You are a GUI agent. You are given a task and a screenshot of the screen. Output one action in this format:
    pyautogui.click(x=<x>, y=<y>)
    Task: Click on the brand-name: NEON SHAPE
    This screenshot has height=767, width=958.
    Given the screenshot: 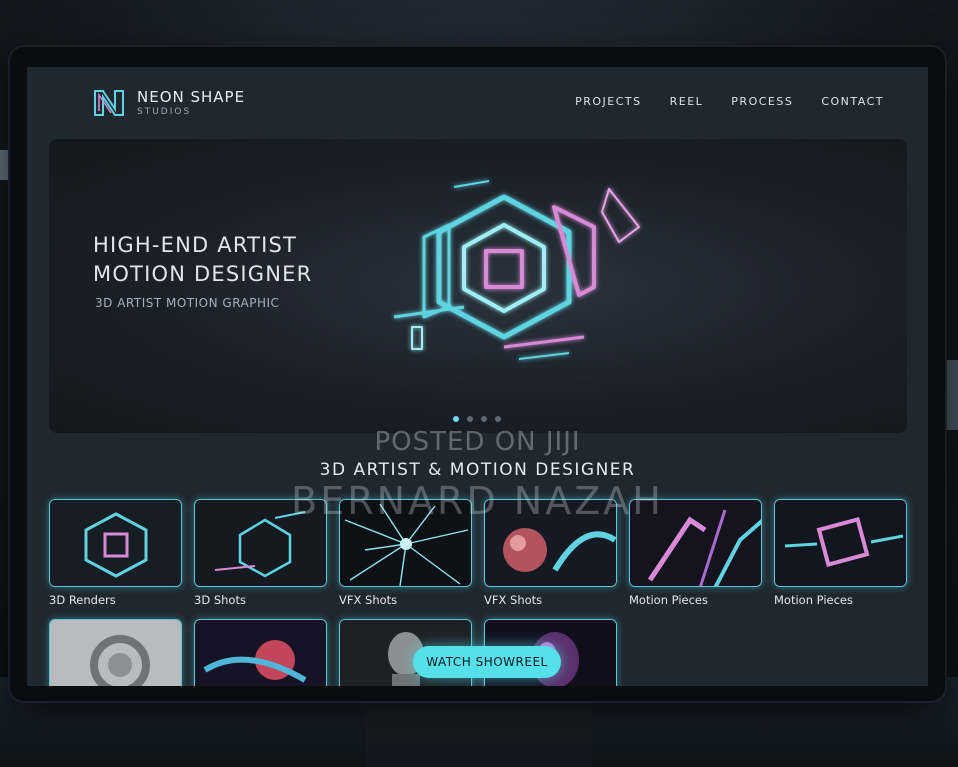 What is the action you would take?
    pyautogui.click(x=191, y=96)
    